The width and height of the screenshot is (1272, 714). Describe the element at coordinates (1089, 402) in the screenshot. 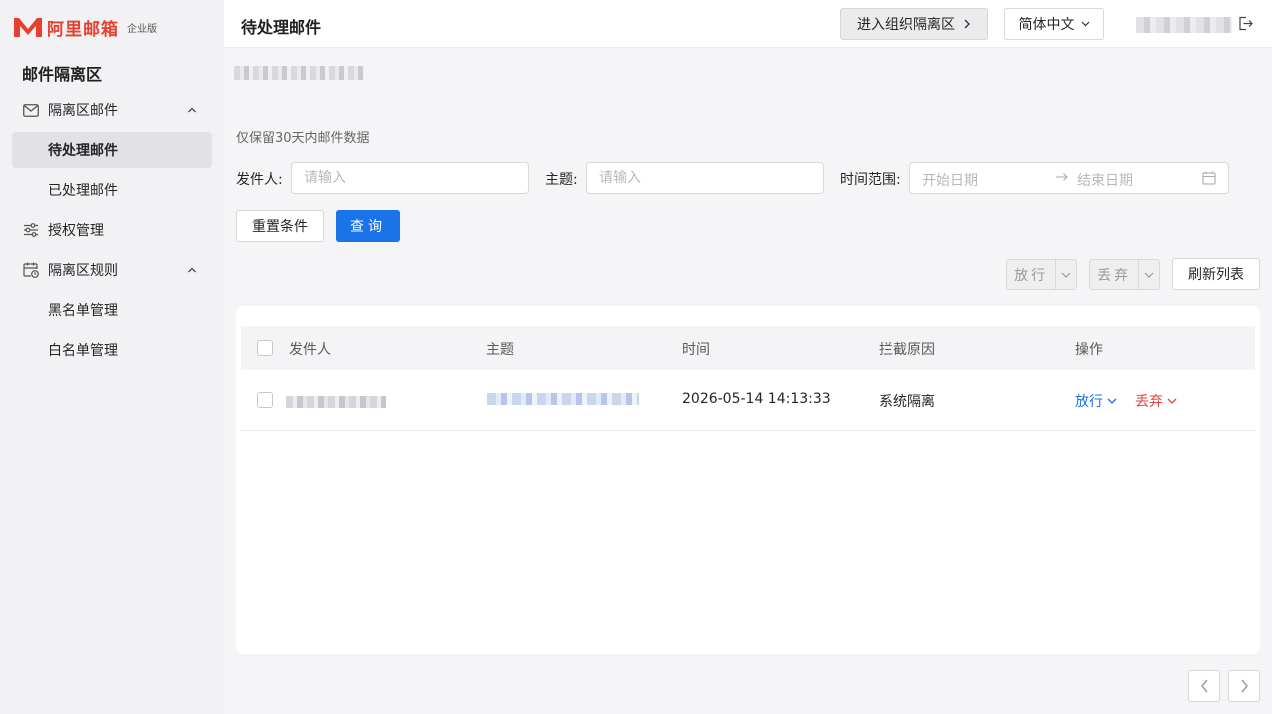

I see `row-release-label: 放行` at that location.